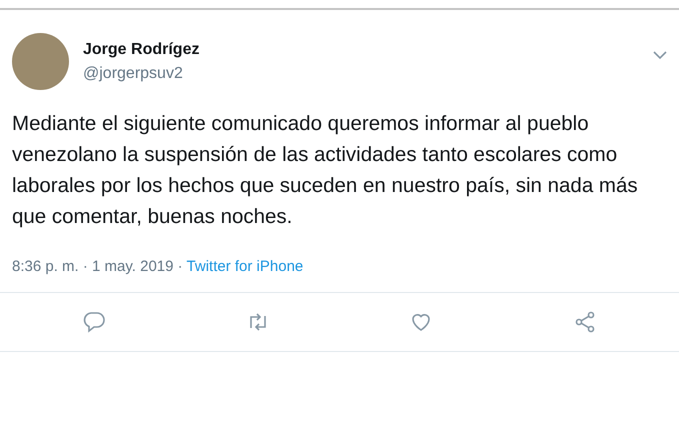 Image resolution: width=679 pixels, height=434 pixels. What do you see at coordinates (368, 49) in the screenshot?
I see `author-name: Jorge Rodrígez` at bounding box center [368, 49].